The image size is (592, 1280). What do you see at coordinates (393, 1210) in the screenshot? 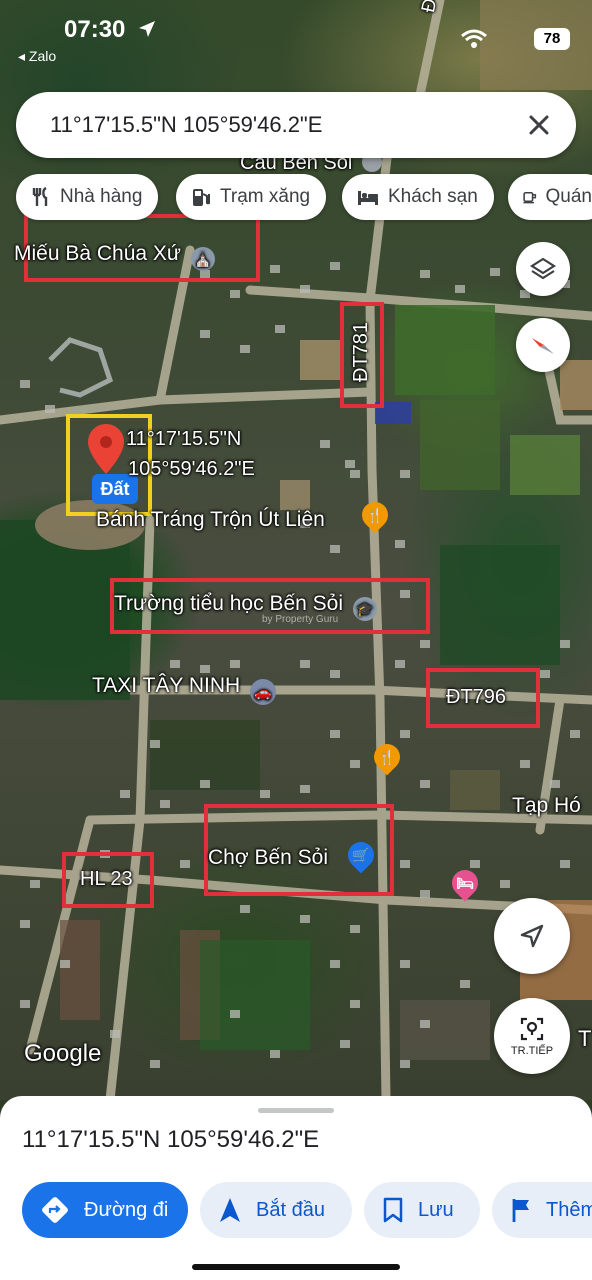
I see `bookmark-icon` at bounding box center [393, 1210].